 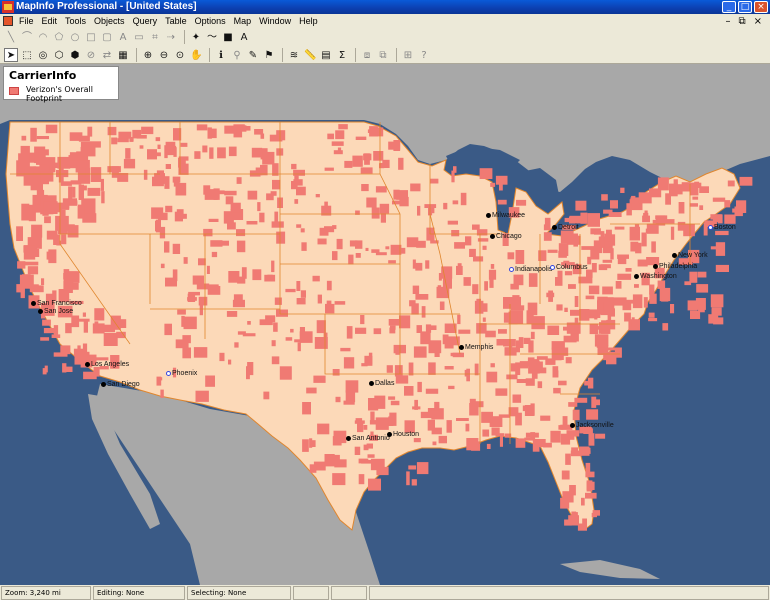 What do you see at coordinates (294, 55) in the screenshot?
I see `layer-control-icon: ≋` at bounding box center [294, 55].